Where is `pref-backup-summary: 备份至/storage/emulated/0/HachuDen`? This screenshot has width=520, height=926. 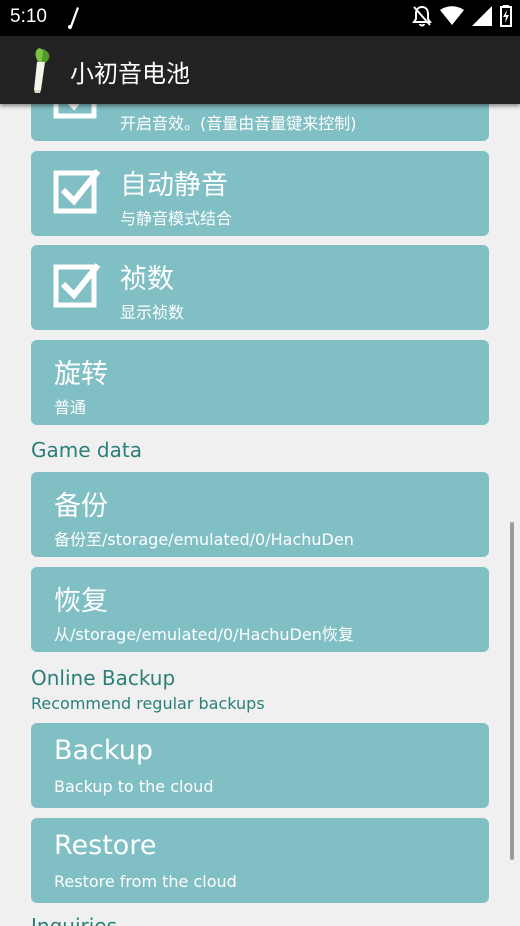
pref-backup-summary: 备份至/storage/emulated/0/HachuDen is located at coordinates (204, 539).